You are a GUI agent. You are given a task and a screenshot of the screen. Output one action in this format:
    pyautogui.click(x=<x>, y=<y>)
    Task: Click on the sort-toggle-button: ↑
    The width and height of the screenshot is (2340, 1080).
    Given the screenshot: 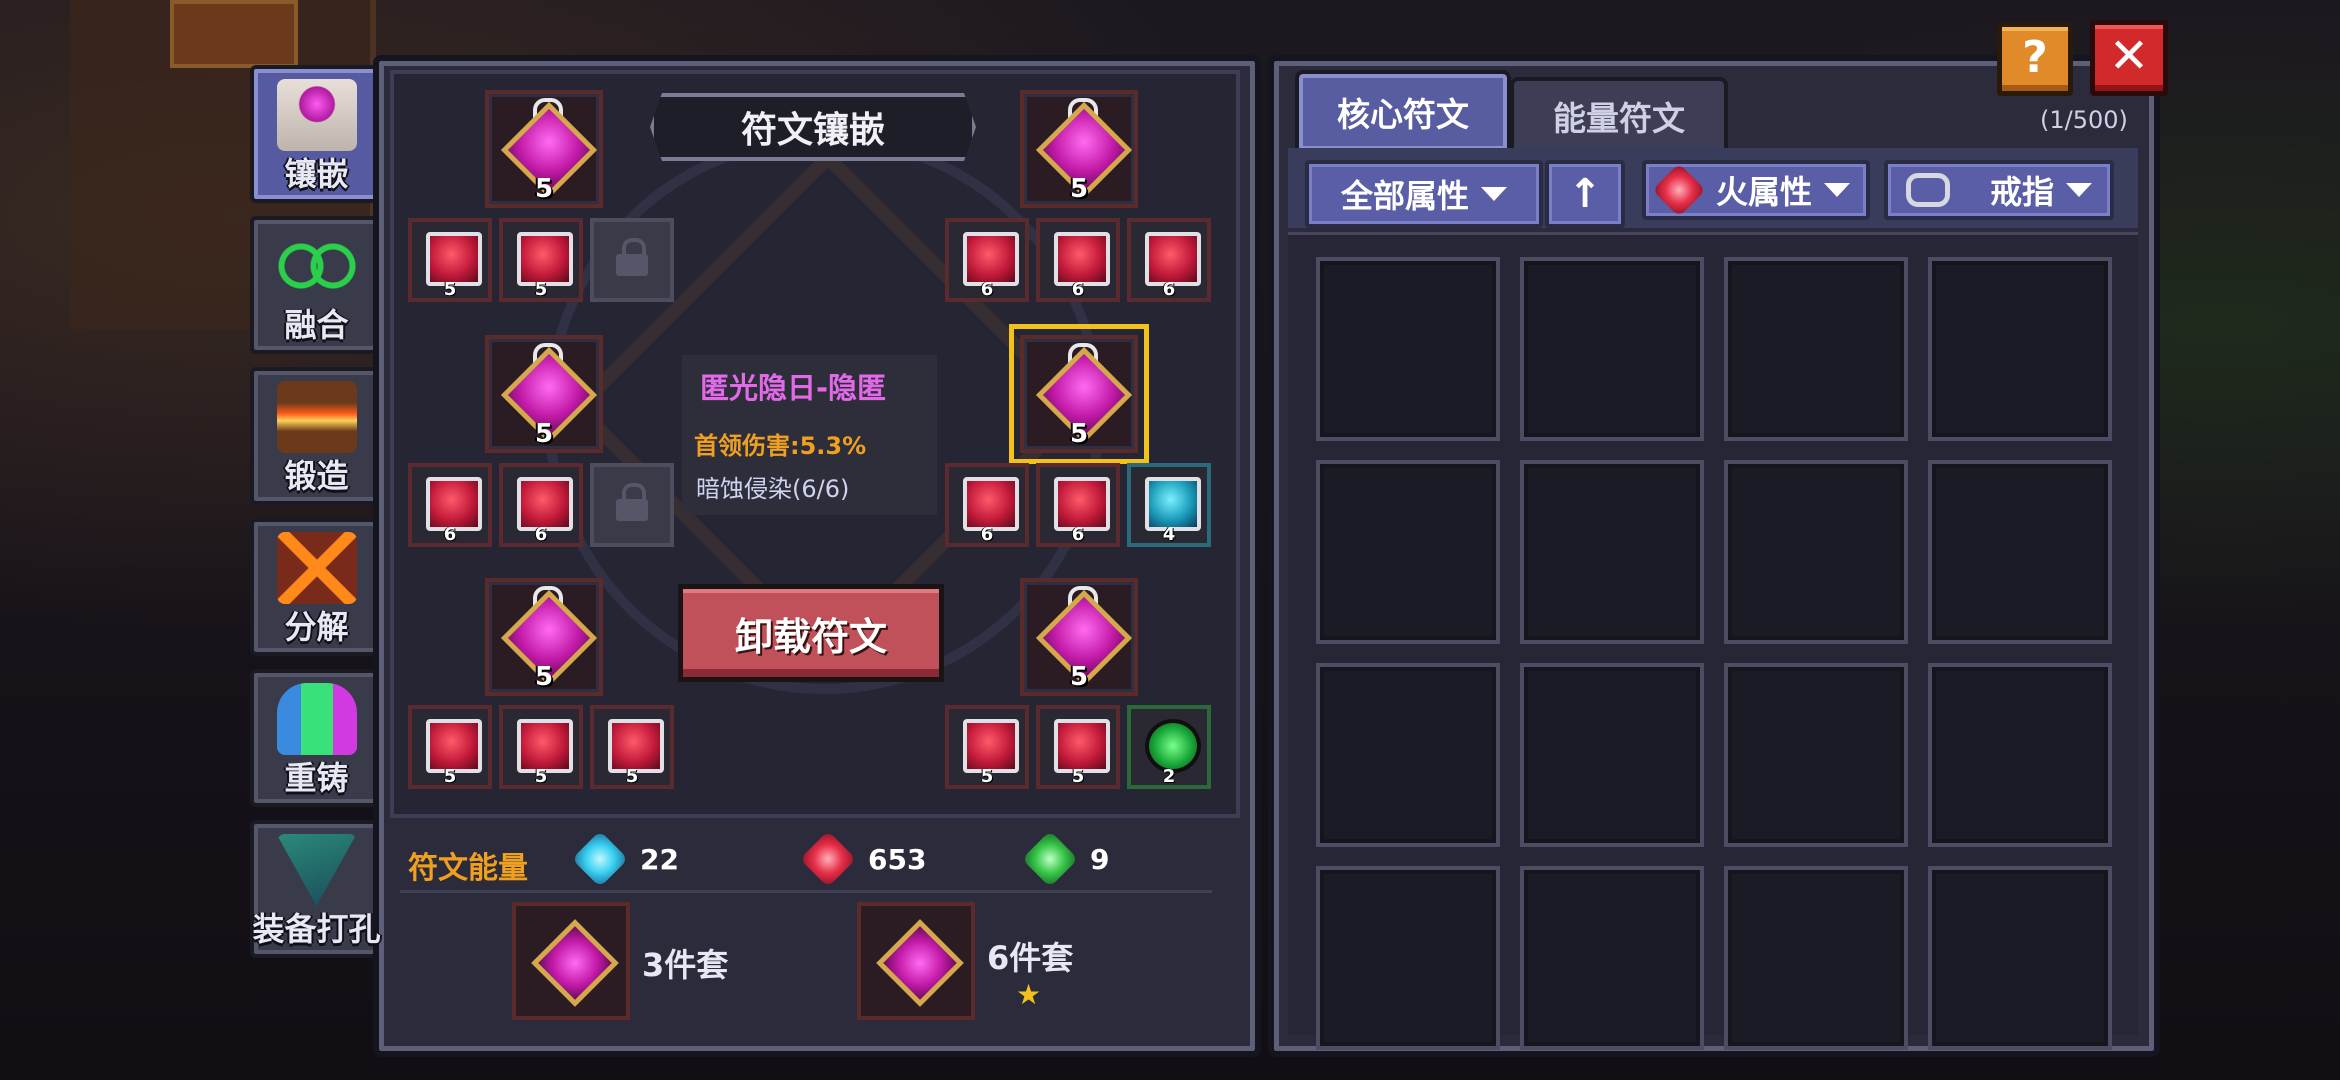 What is the action you would take?
    pyautogui.click(x=1585, y=194)
    